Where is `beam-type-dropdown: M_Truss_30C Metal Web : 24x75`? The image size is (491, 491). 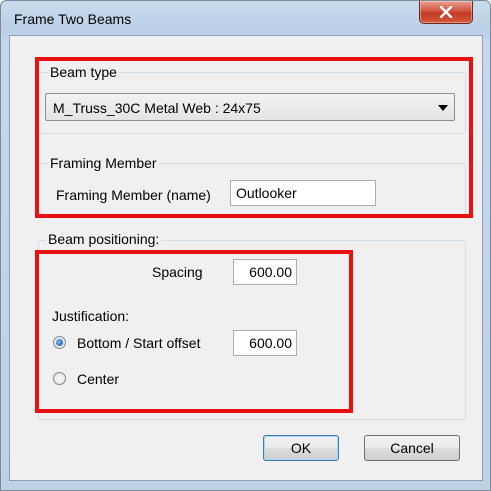 beam-type-dropdown: M_Truss_30C Metal Web : 24x75 is located at coordinates (250, 107).